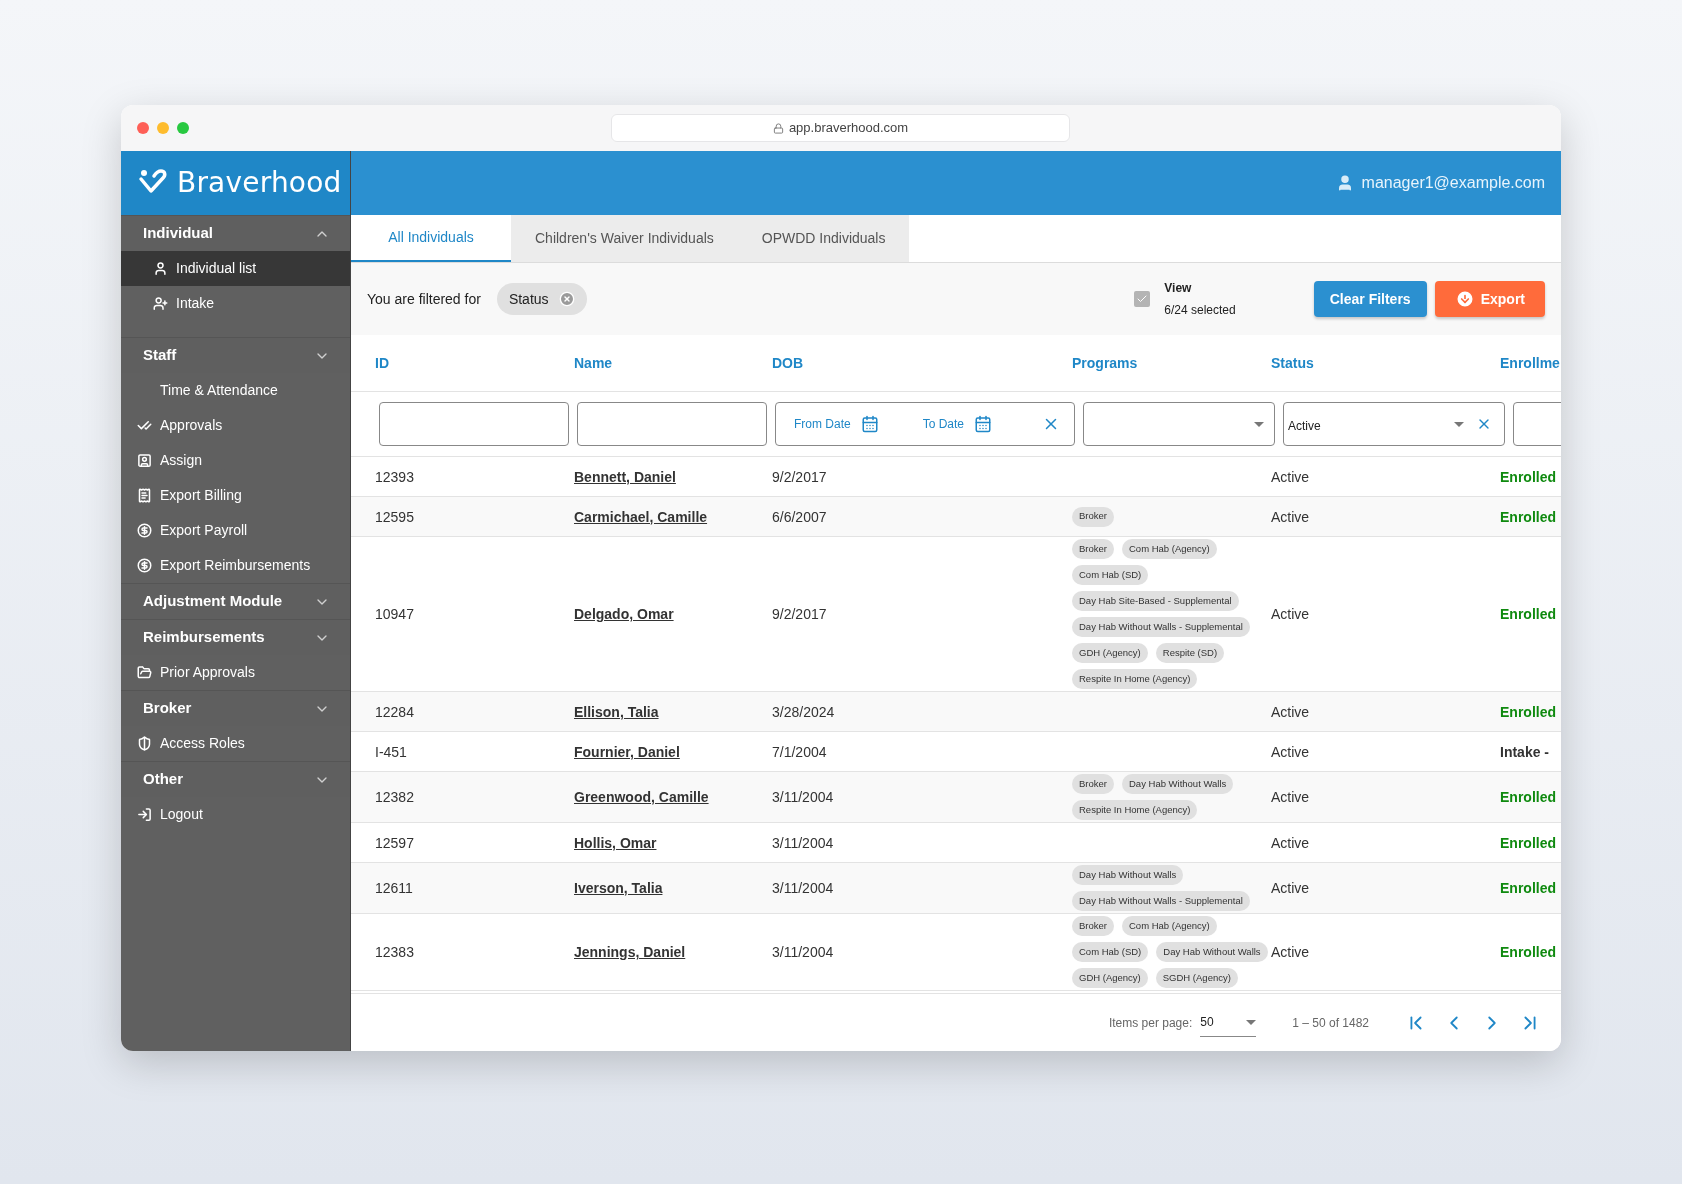  What do you see at coordinates (235, 565) in the screenshot?
I see `sidebar-item: Export Reimbursements` at bounding box center [235, 565].